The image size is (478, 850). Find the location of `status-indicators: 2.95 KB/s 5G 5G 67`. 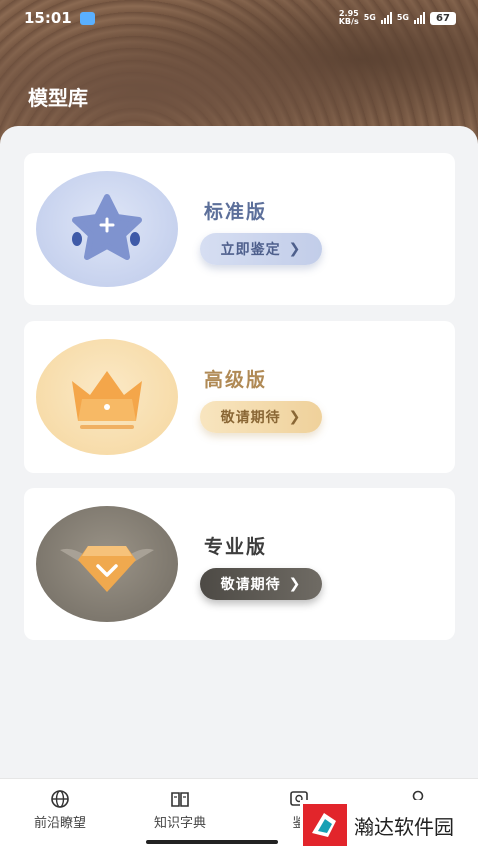

status-indicators: 2.95 KB/s 5G 5G 67 is located at coordinates (397, 18).